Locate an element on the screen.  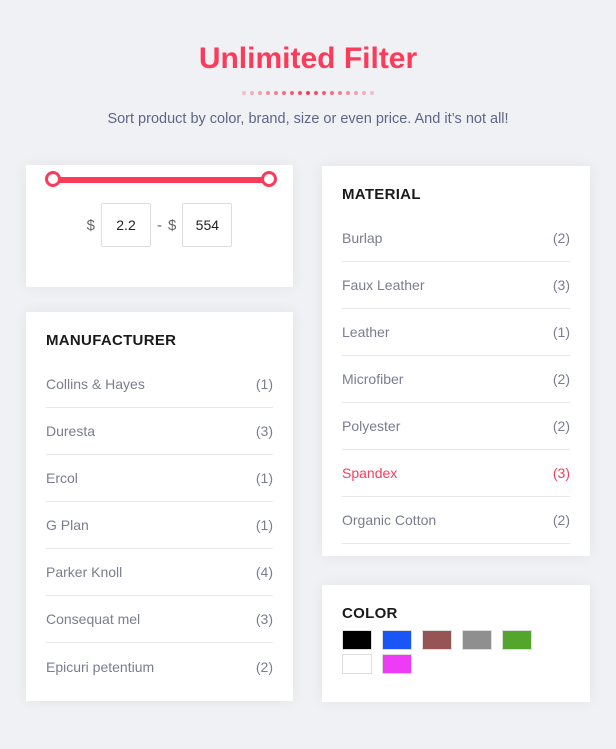
material-item: Spandex (3) is located at coordinates (456, 473).